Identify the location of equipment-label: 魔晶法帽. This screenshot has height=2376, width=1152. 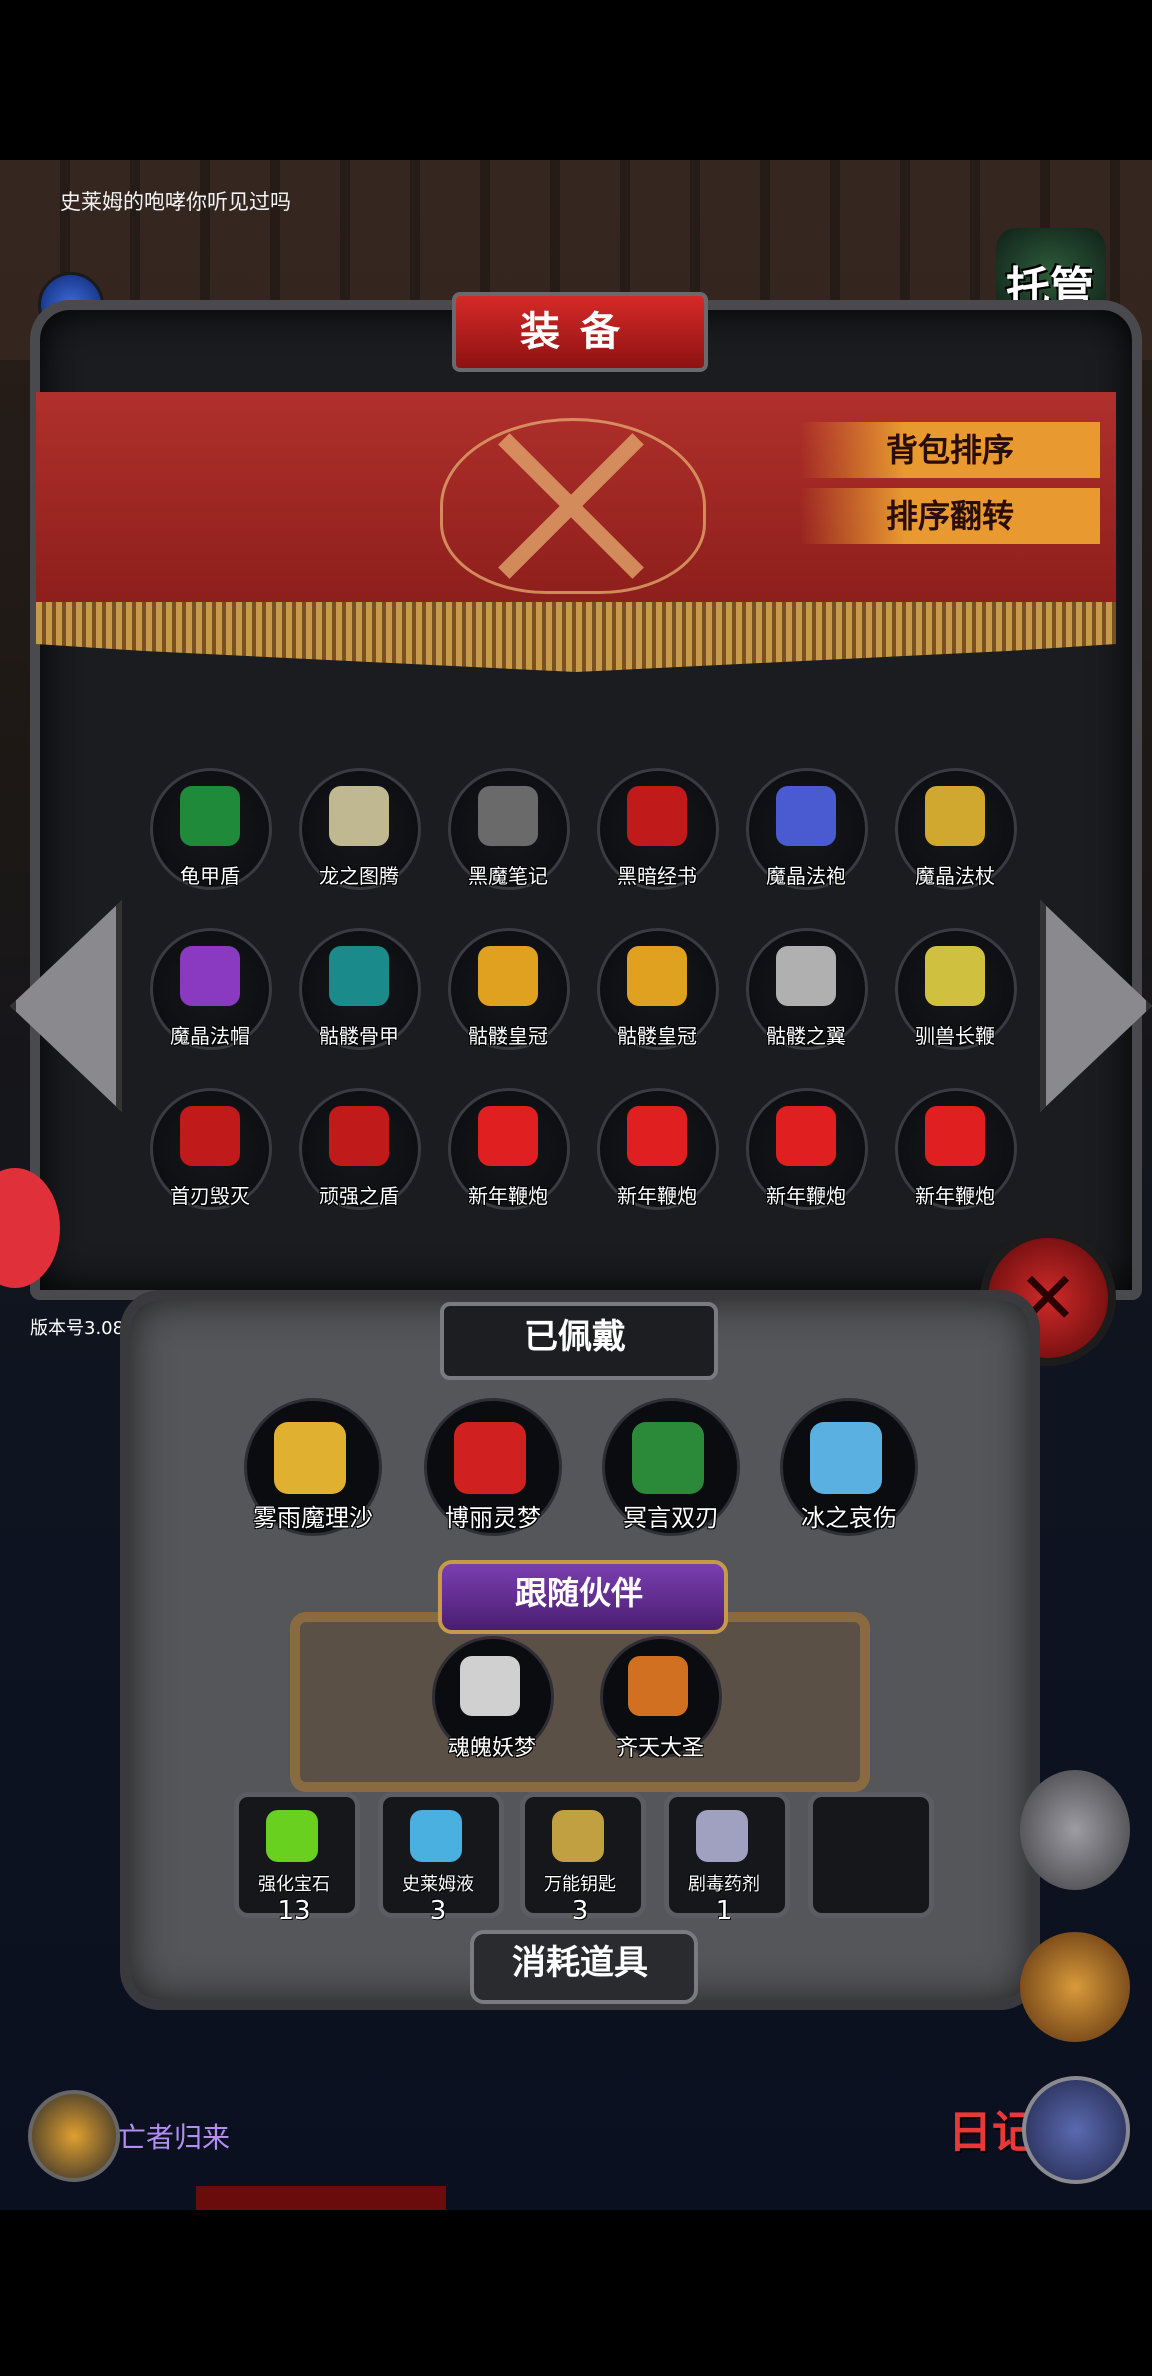
(210, 1036).